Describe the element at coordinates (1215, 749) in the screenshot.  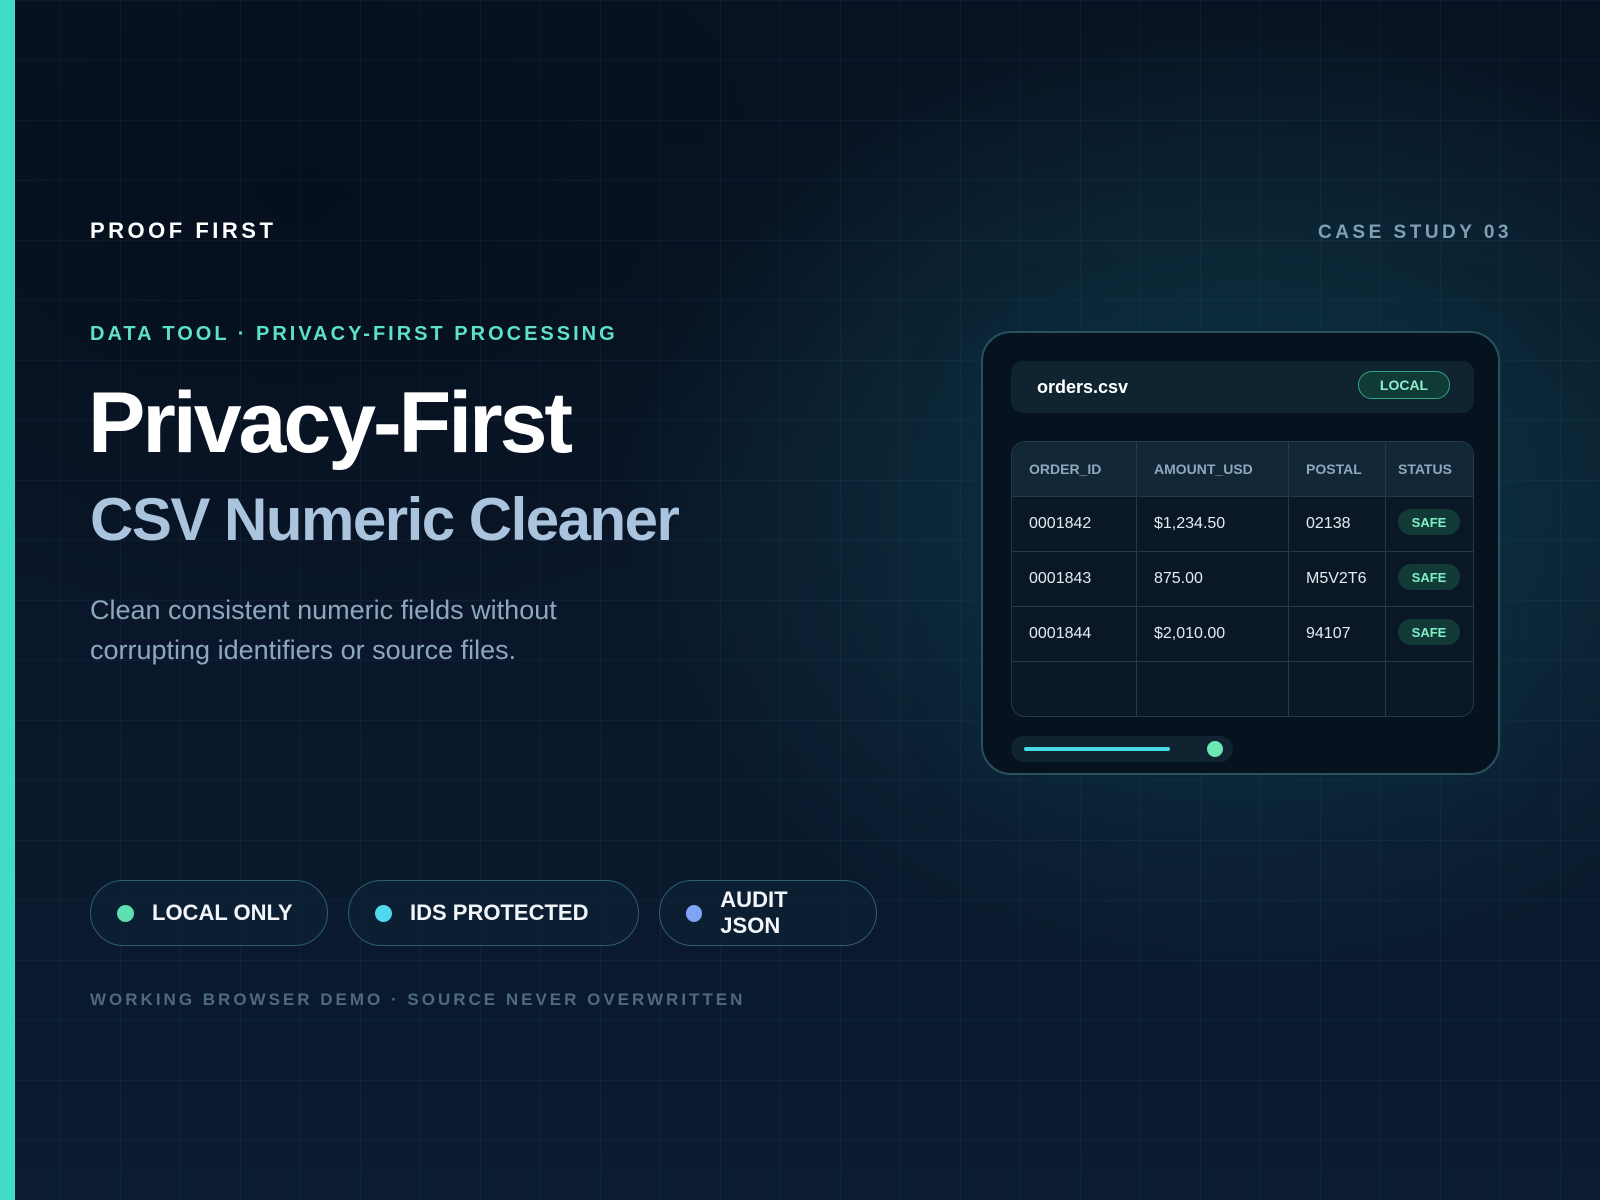
I see `slider-handle` at that location.